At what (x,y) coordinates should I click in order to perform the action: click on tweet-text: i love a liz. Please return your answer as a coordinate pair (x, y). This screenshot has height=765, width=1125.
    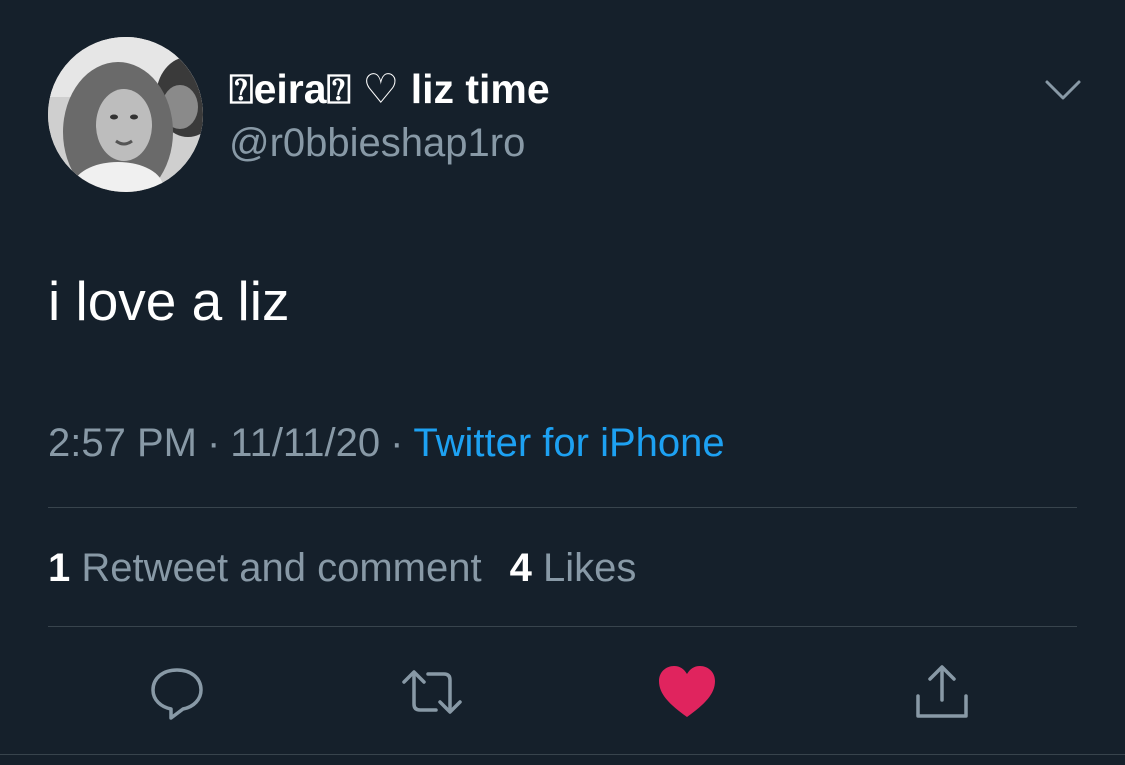
    Looking at the image, I should click on (169, 301).